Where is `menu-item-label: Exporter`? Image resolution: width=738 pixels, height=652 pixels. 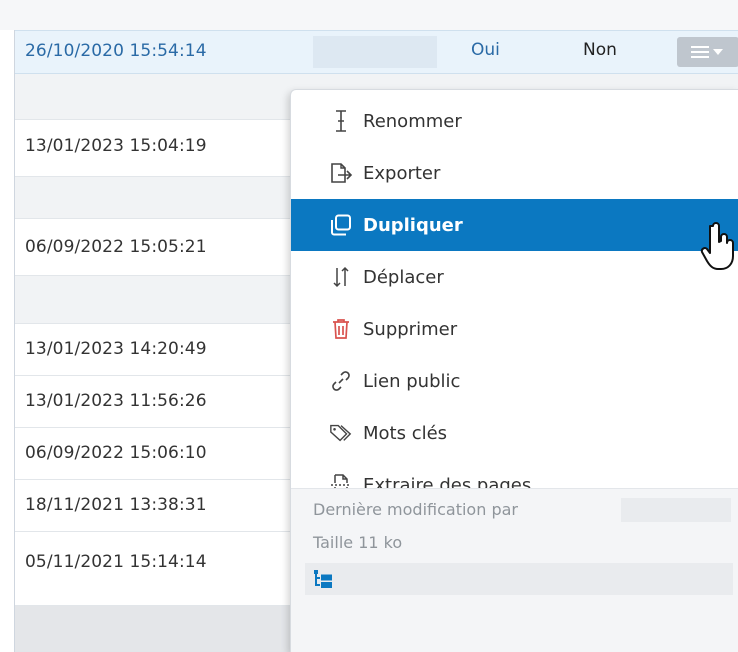 menu-item-label: Exporter is located at coordinates (402, 173).